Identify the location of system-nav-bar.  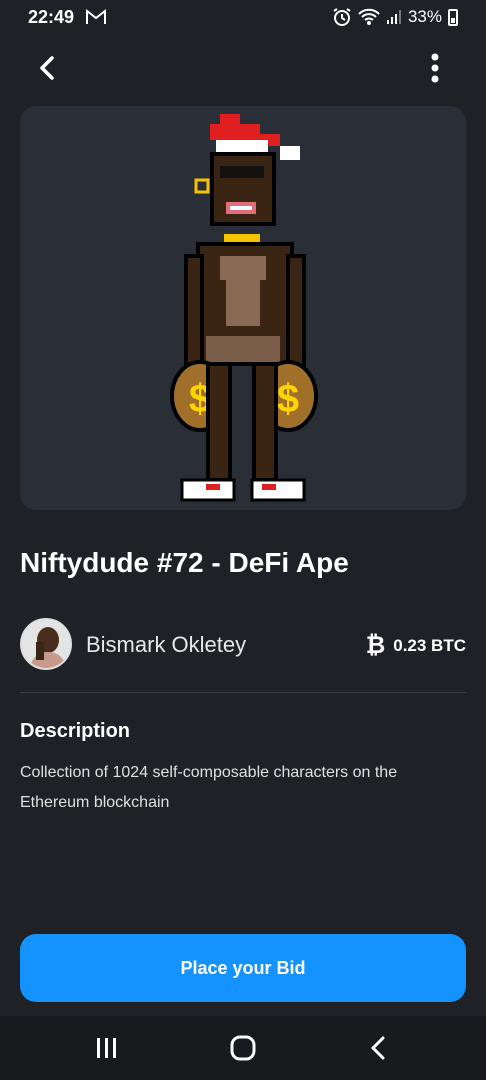
(243, 1048).